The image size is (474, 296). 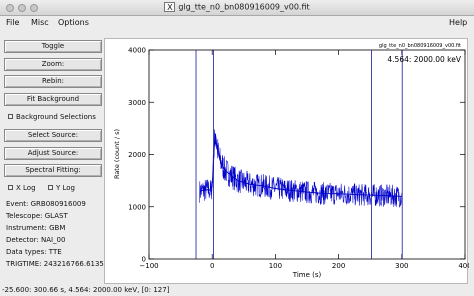 I want to click on y-tick-label: 2000, so click(x=137, y=155).